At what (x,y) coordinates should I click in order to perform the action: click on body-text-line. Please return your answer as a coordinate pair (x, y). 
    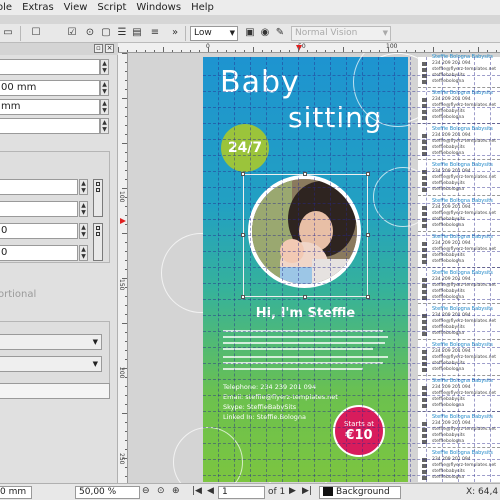
    Looking at the image, I should click on (304, 343).